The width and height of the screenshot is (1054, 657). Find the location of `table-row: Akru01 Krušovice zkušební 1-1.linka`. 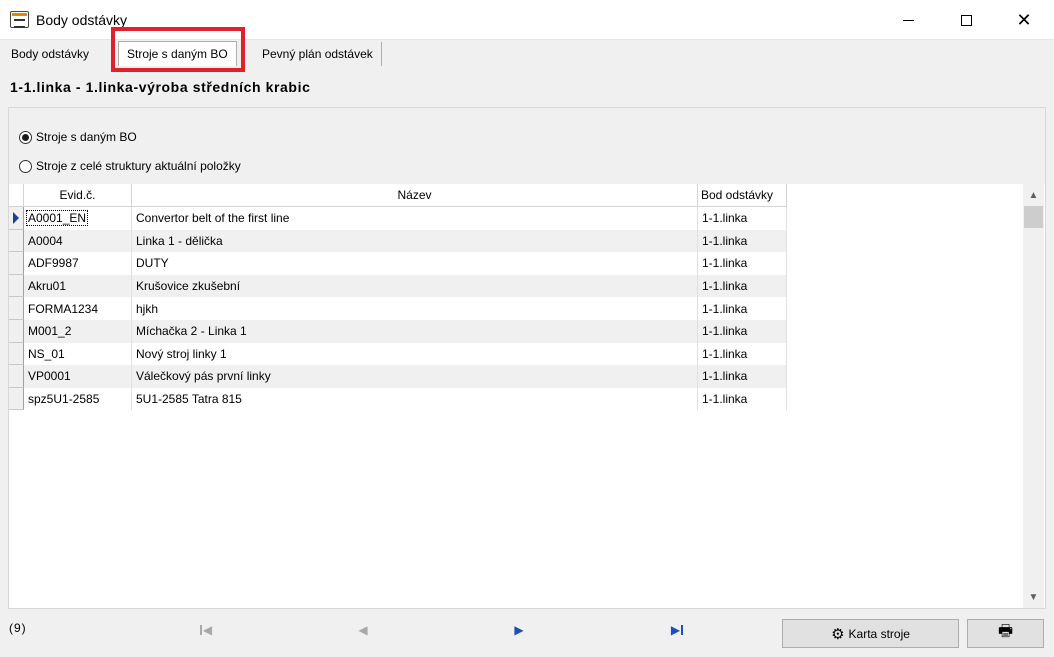

table-row: Akru01 Krušovice zkušební 1-1.linka is located at coordinates (398, 286).